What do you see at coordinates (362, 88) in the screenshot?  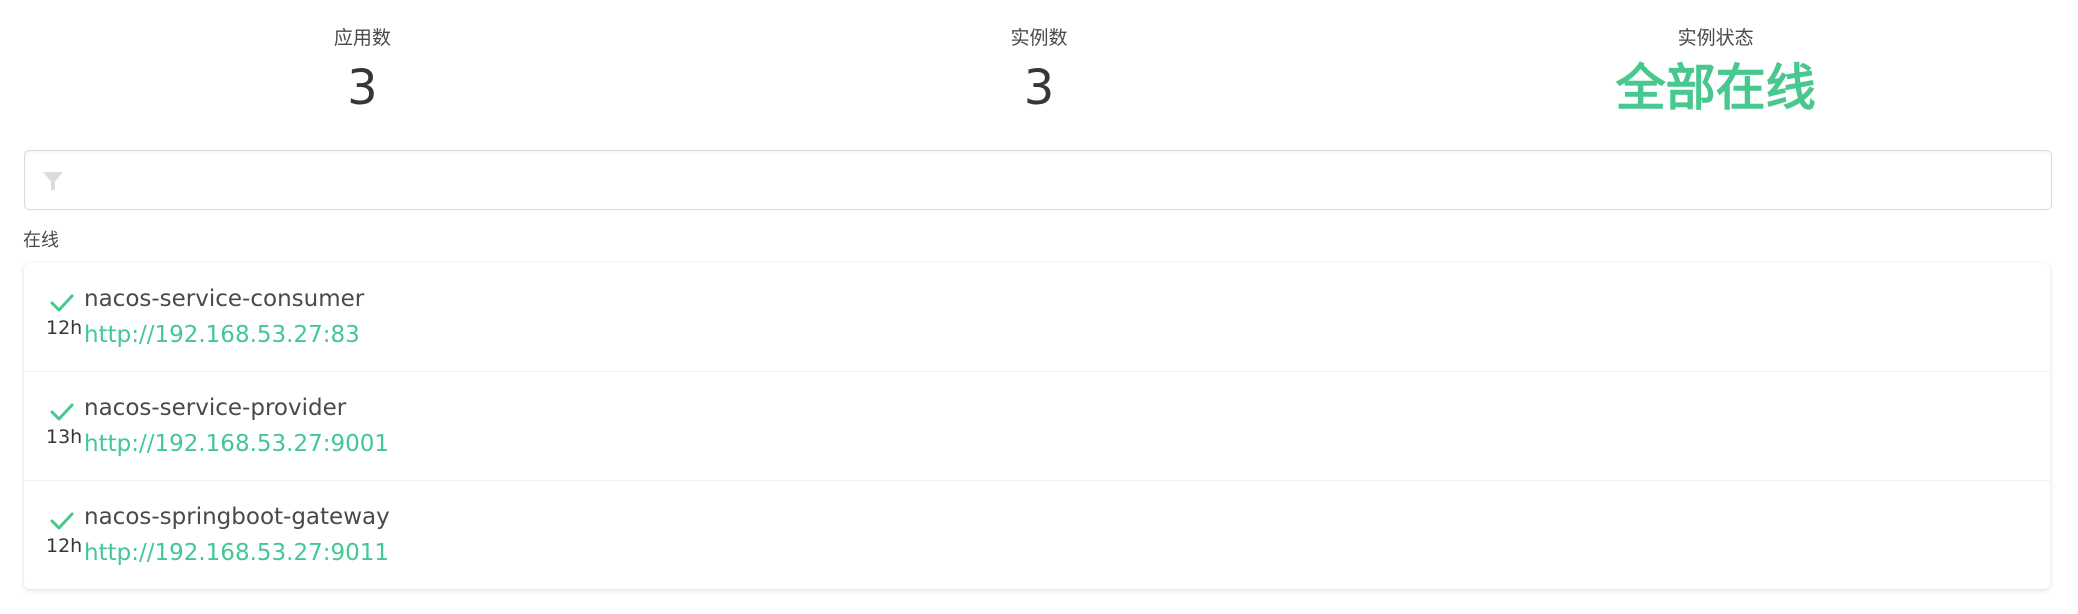 I see `stat-applications-value: 3` at bounding box center [362, 88].